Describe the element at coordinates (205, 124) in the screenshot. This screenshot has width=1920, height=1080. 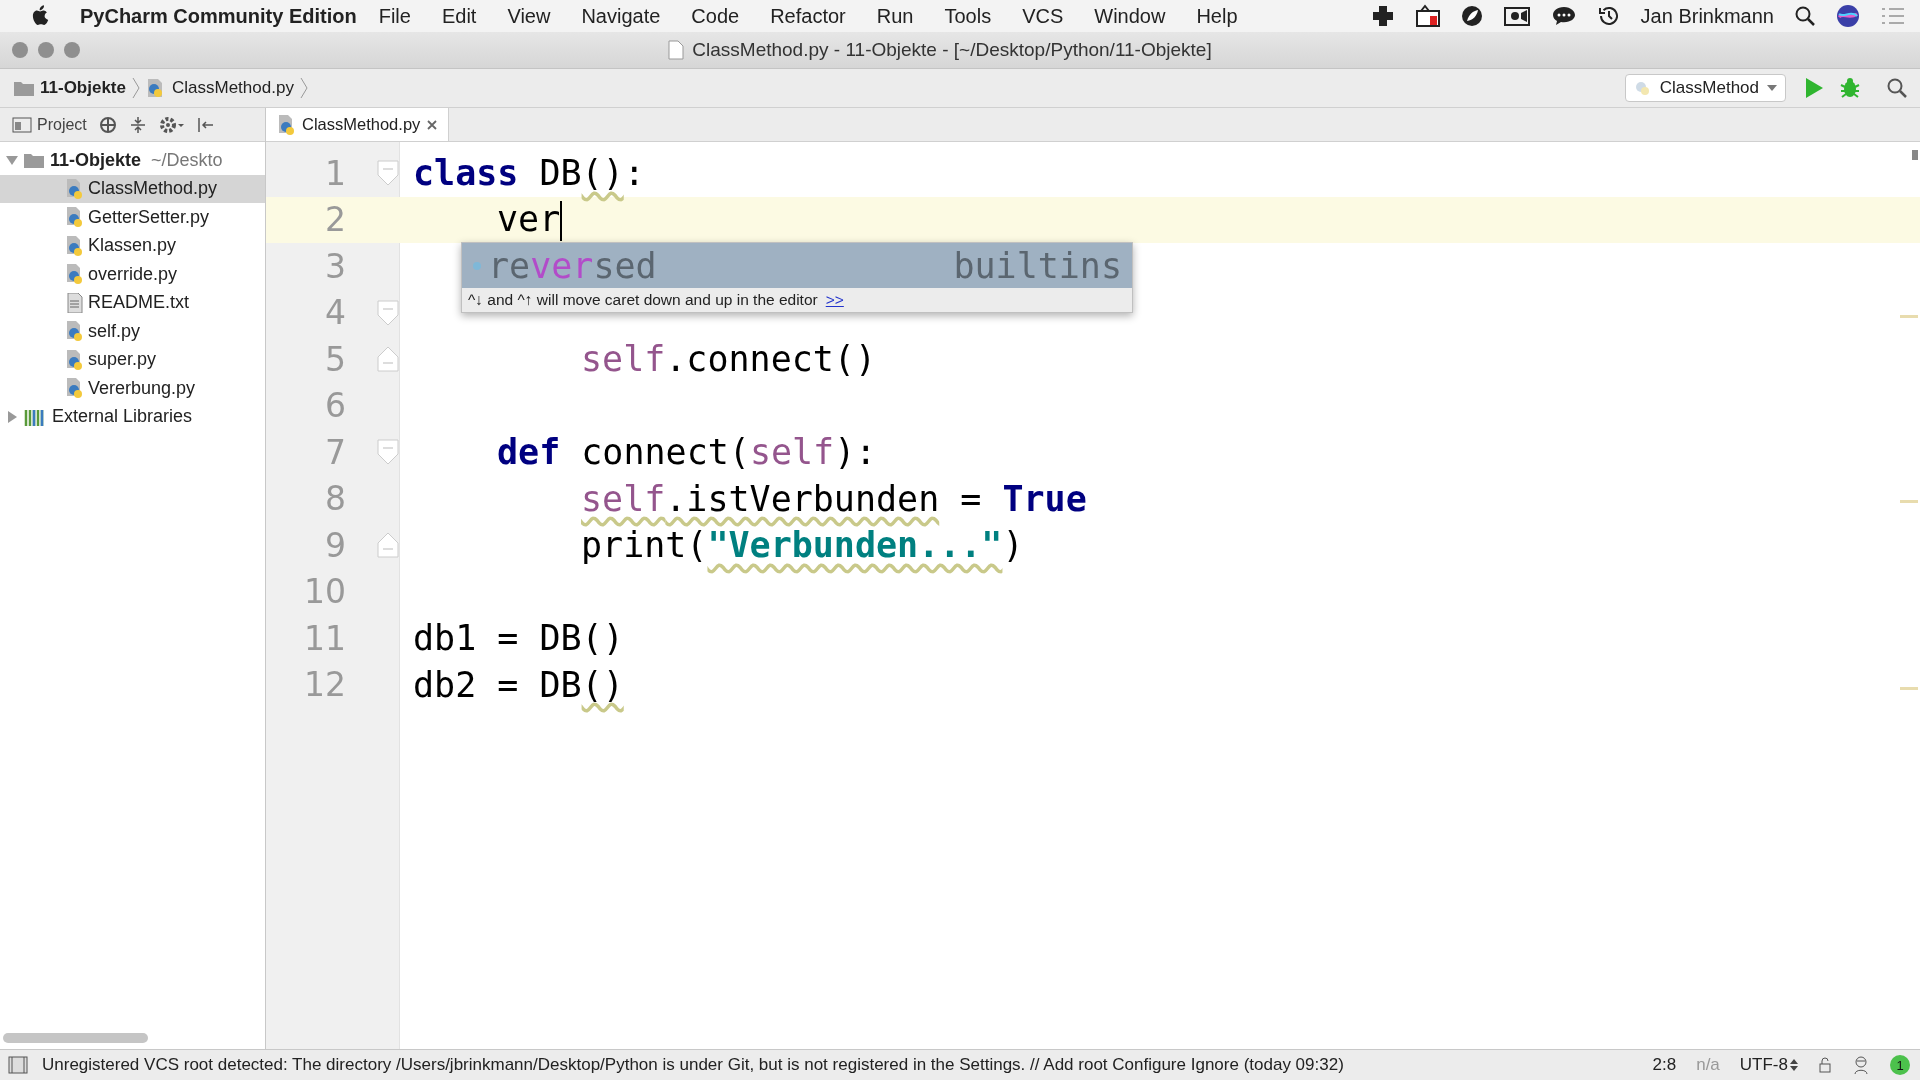
I see `hide-panel-icon` at that location.